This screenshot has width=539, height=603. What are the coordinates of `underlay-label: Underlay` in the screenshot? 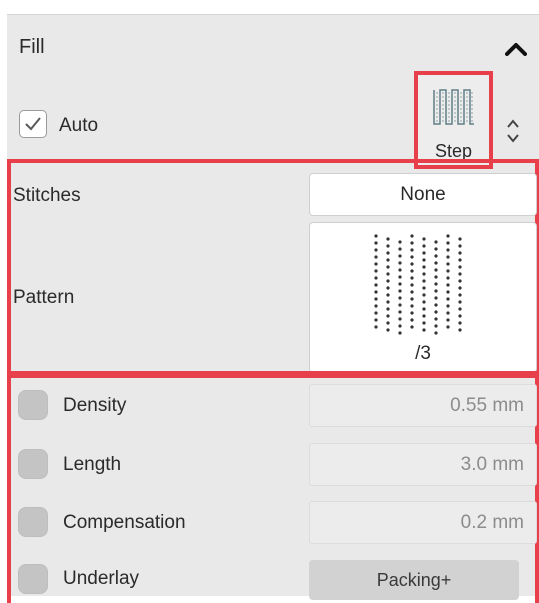 It's located at (101, 578).